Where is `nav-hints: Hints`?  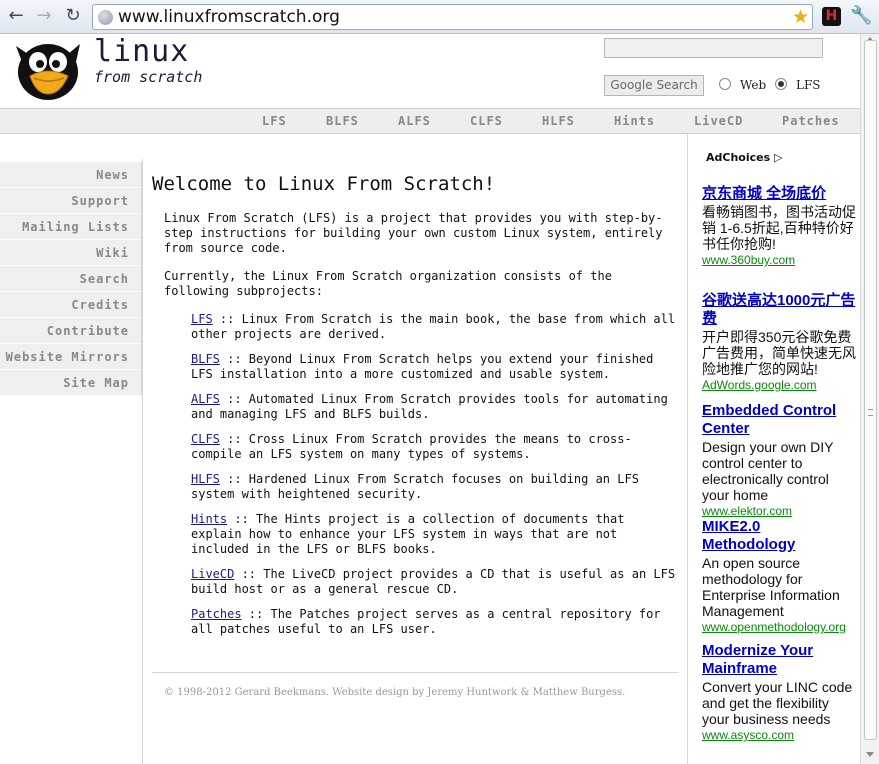
nav-hints: Hints is located at coordinates (634, 121).